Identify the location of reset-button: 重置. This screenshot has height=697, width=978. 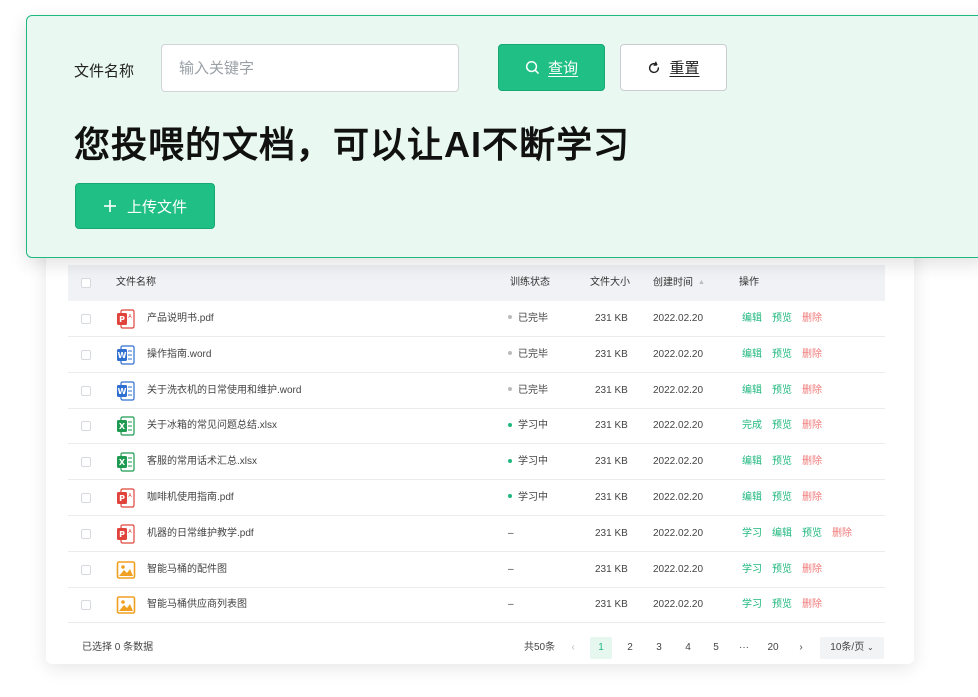
(673, 67).